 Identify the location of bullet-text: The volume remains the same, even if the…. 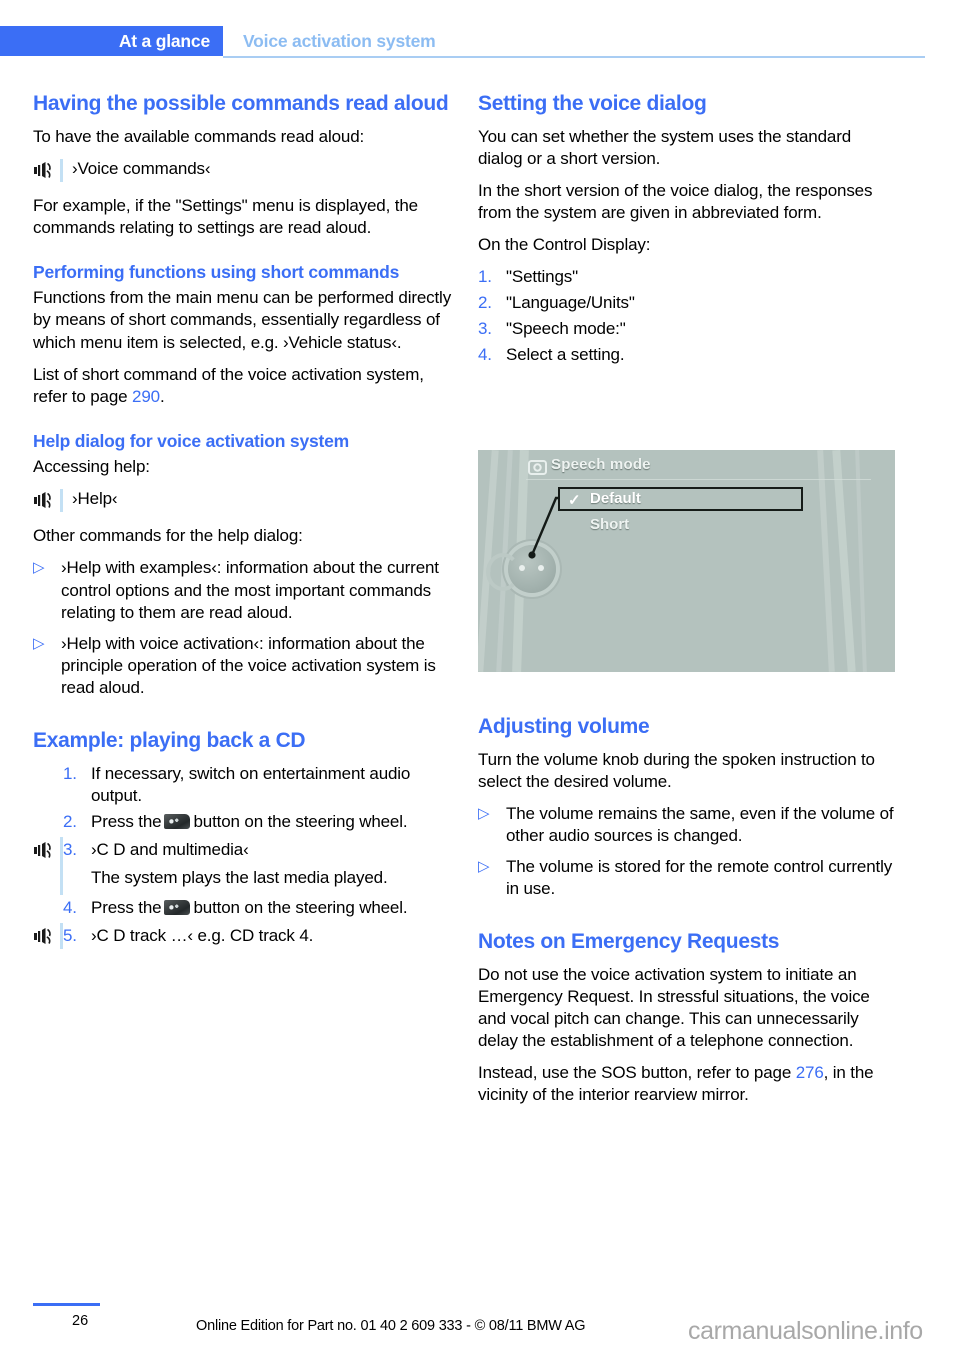
(700, 824).